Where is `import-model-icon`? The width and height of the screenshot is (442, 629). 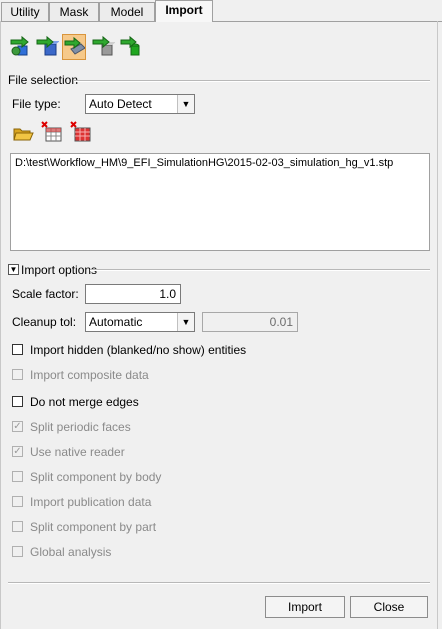
import-model-icon is located at coordinates (19, 45).